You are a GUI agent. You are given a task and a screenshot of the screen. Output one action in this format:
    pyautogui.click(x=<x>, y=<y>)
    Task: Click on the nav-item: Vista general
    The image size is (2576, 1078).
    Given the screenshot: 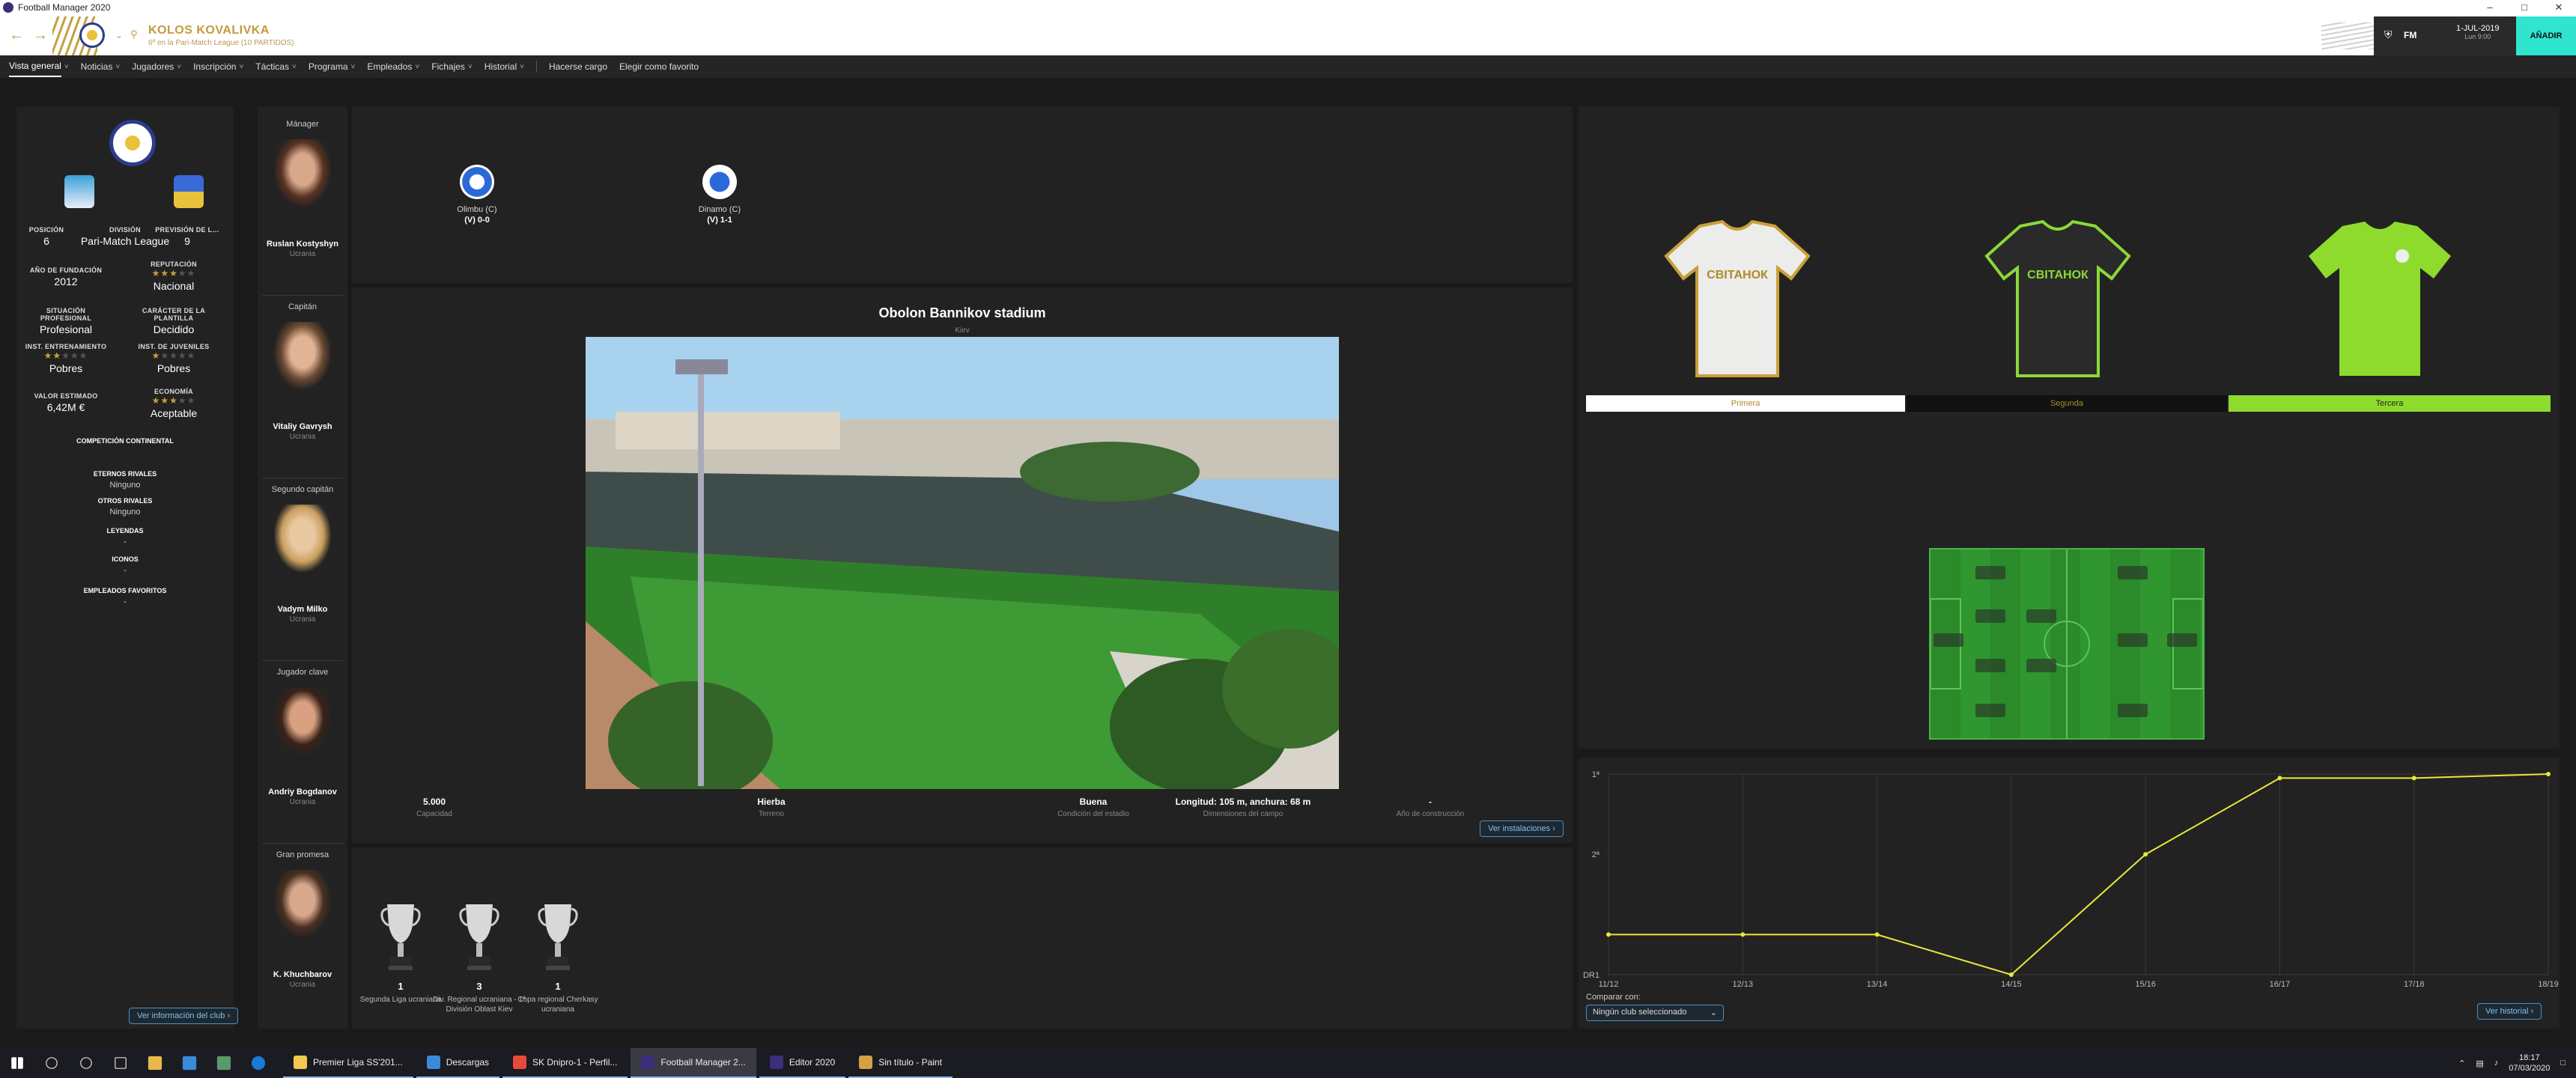 What is the action you would take?
    pyautogui.click(x=35, y=66)
    